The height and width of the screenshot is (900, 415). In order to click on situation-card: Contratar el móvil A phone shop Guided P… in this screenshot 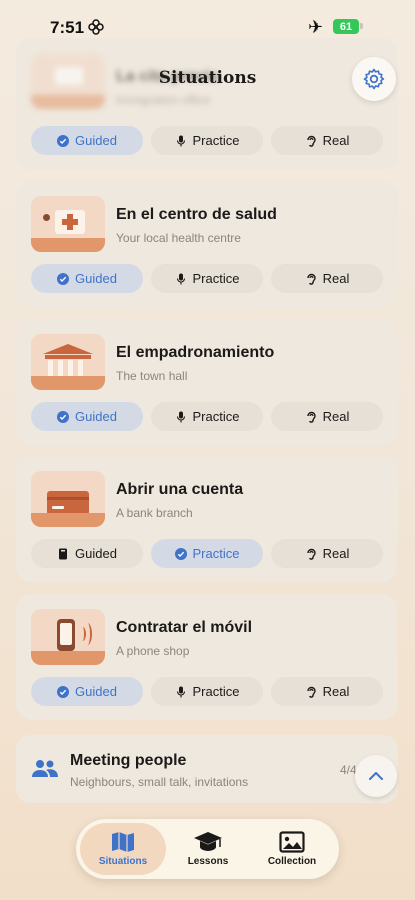, I will do `click(207, 657)`.